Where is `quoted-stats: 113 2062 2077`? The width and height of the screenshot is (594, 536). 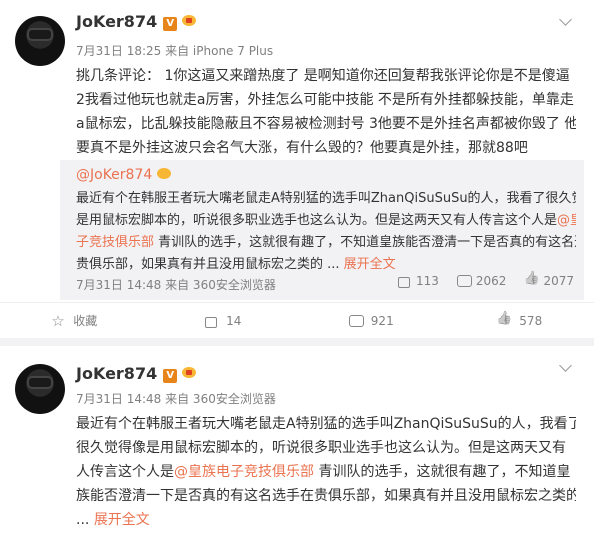 quoted-stats: 113 2062 2077 is located at coordinates (485, 281).